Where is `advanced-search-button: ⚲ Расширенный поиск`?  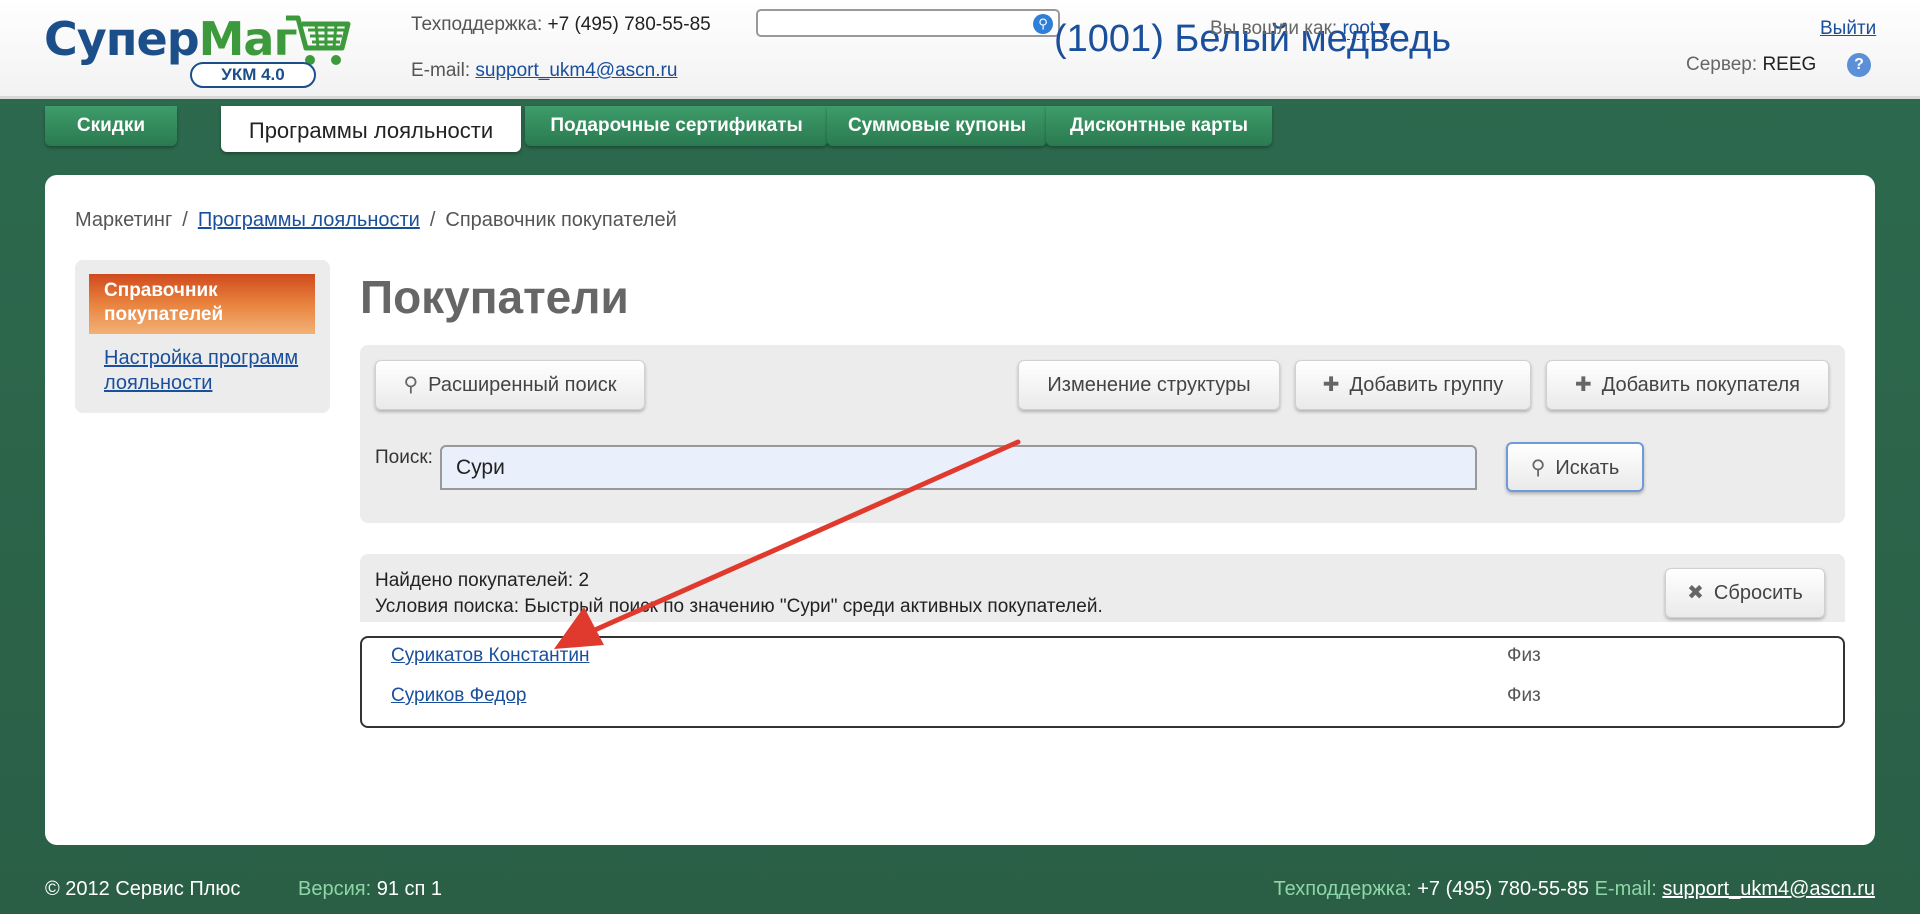
advanced-search-button: ⚲ Расширенный поиск is located at coordinates (510, 385).